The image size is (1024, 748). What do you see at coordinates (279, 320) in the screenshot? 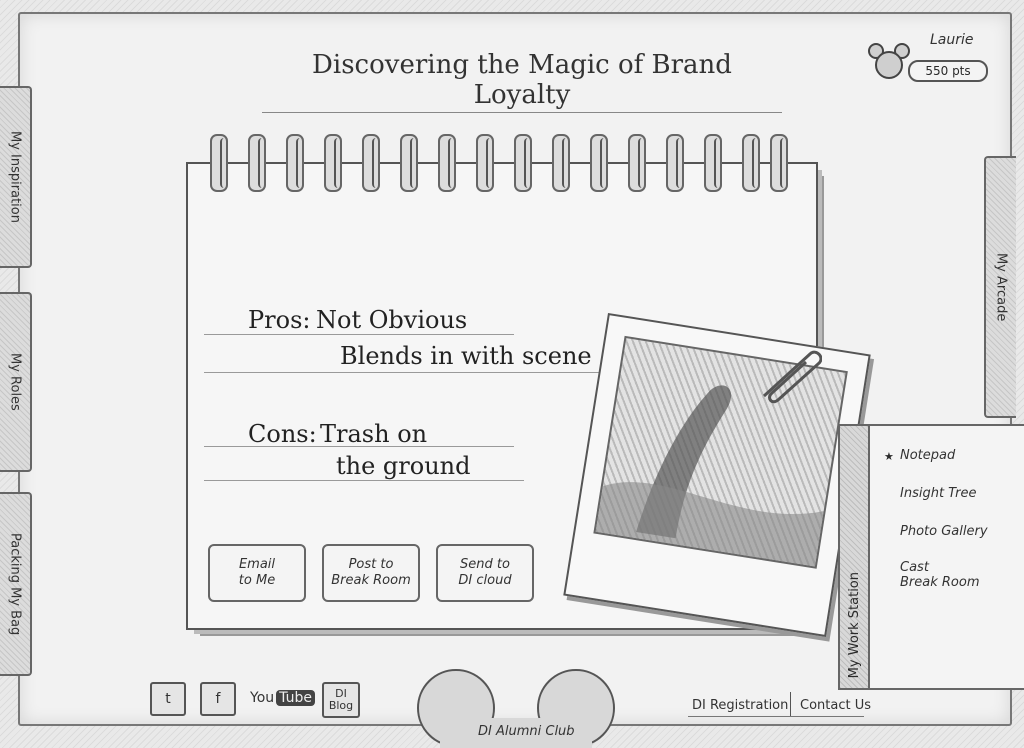
I see `pros-label: Pros:` at bounding box center [279, 320].